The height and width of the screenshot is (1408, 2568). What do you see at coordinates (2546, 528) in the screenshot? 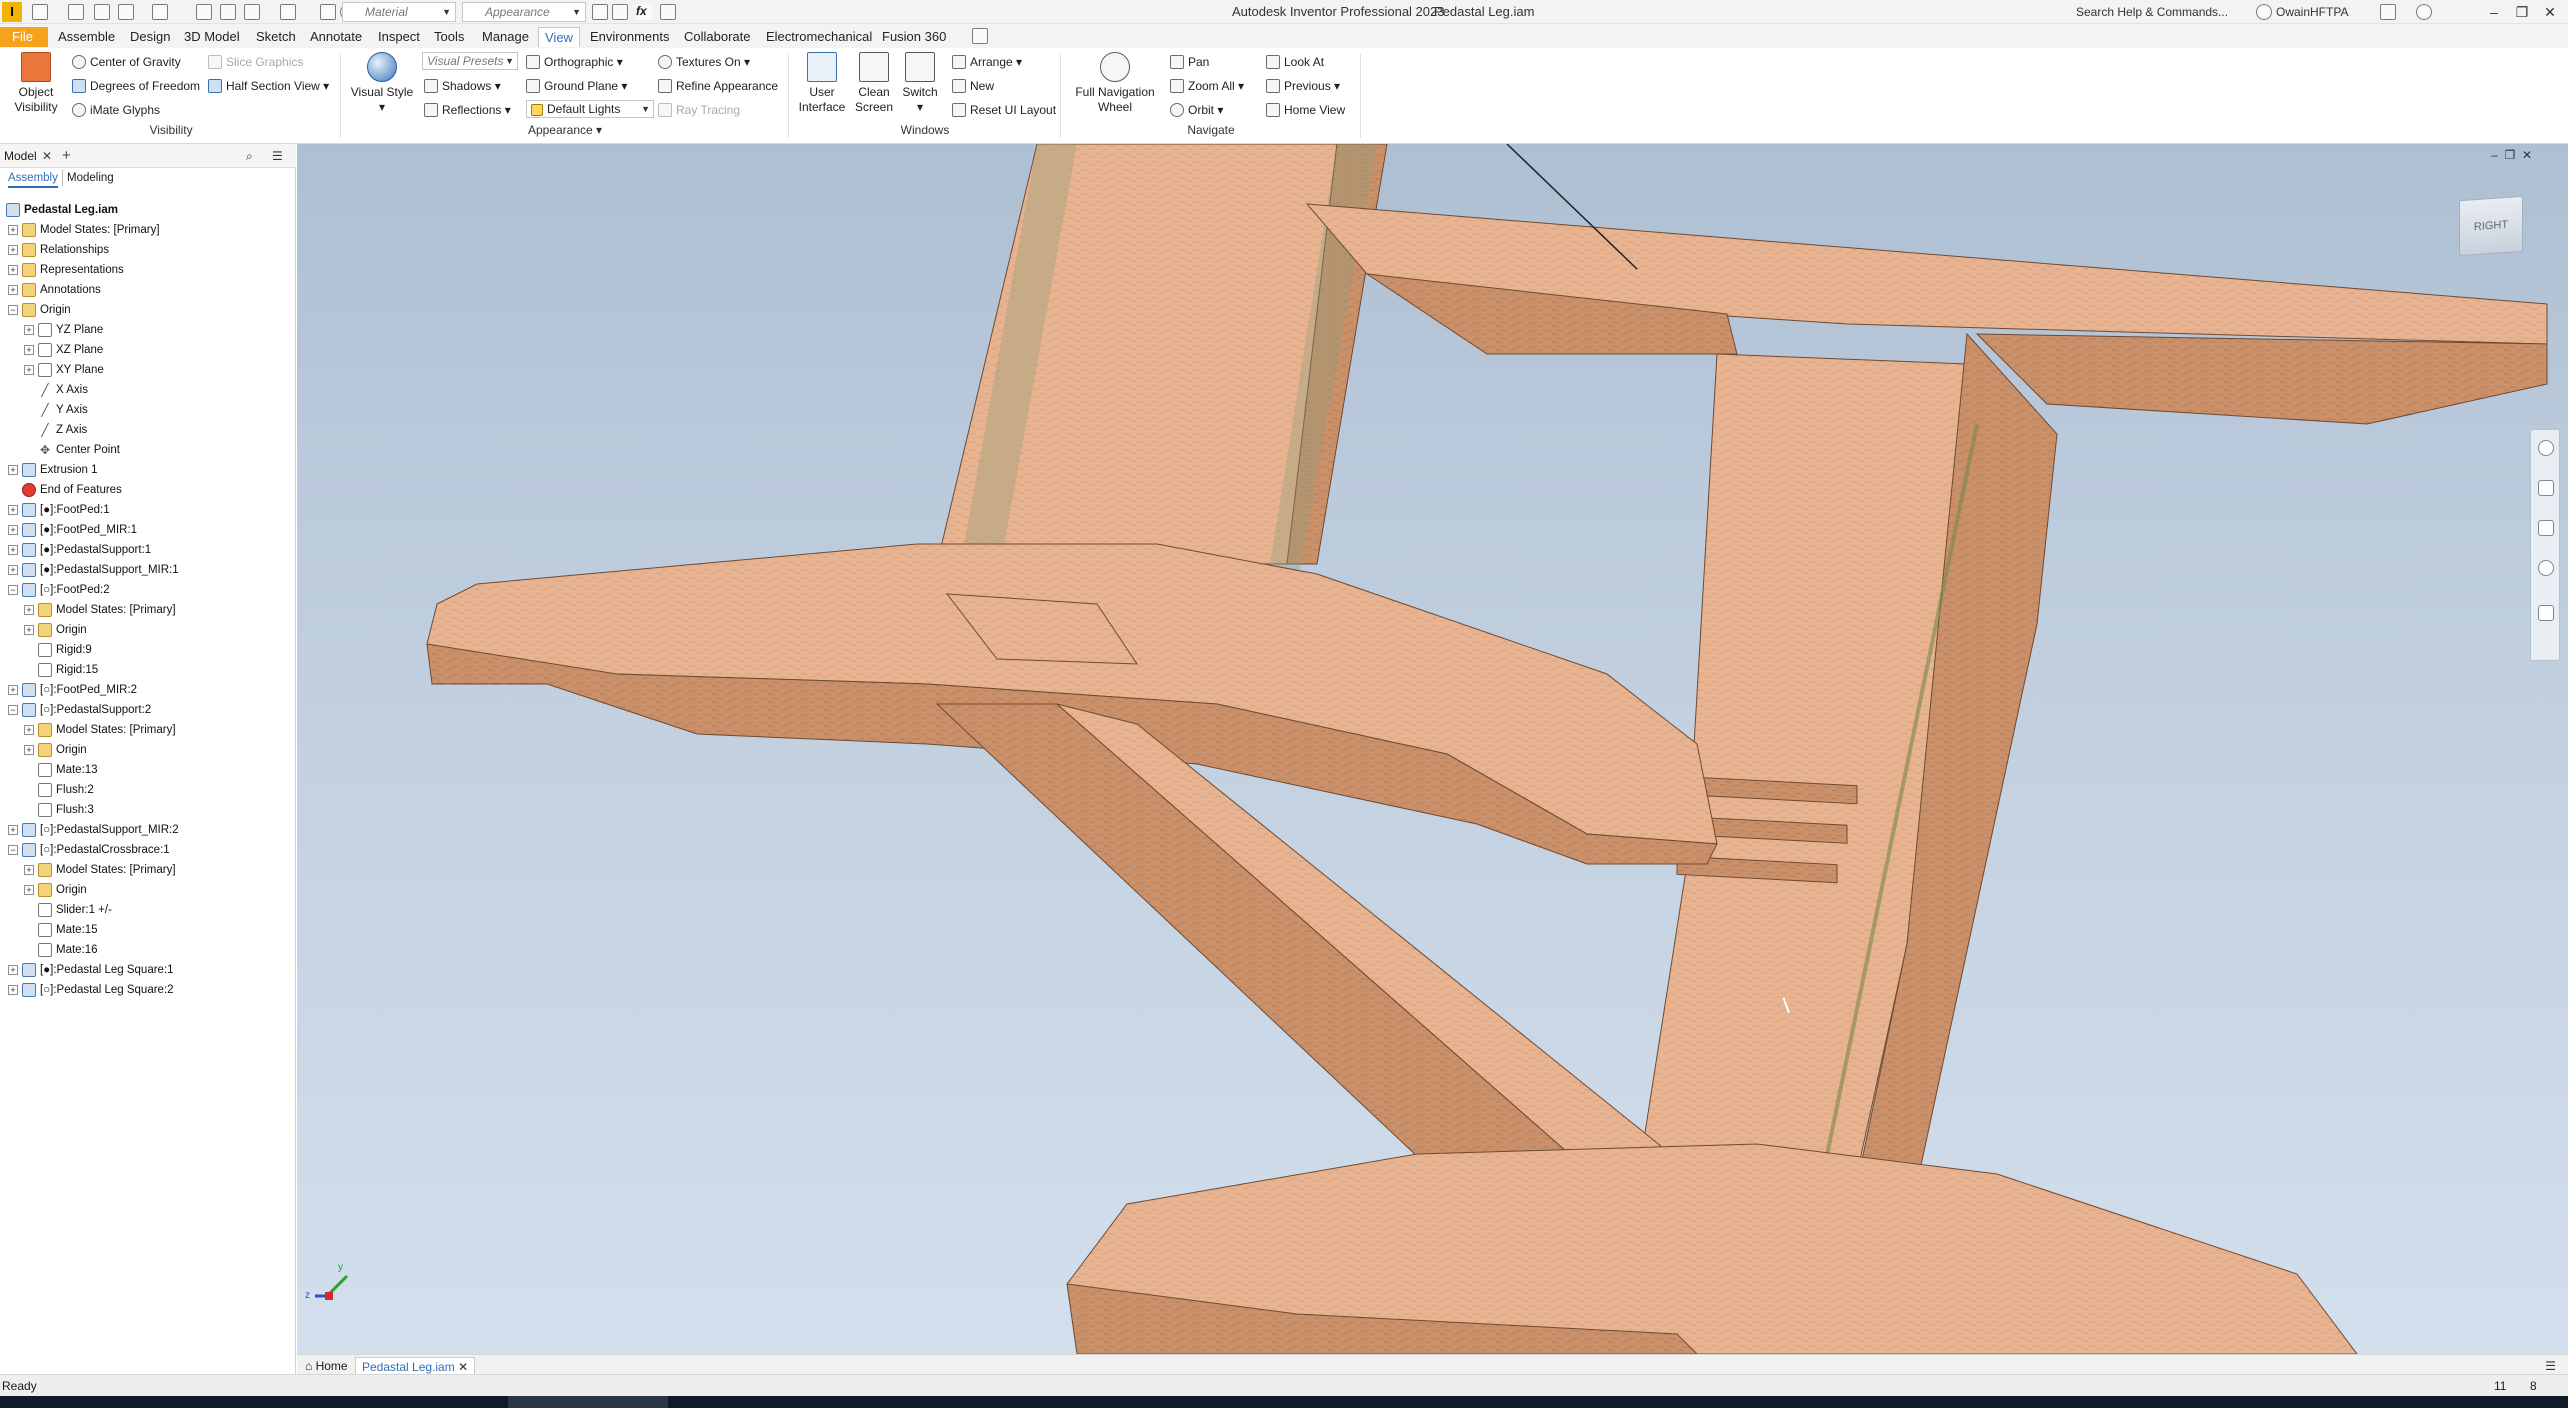
I see `zoom-icon` at bounding box center [2546, 528].